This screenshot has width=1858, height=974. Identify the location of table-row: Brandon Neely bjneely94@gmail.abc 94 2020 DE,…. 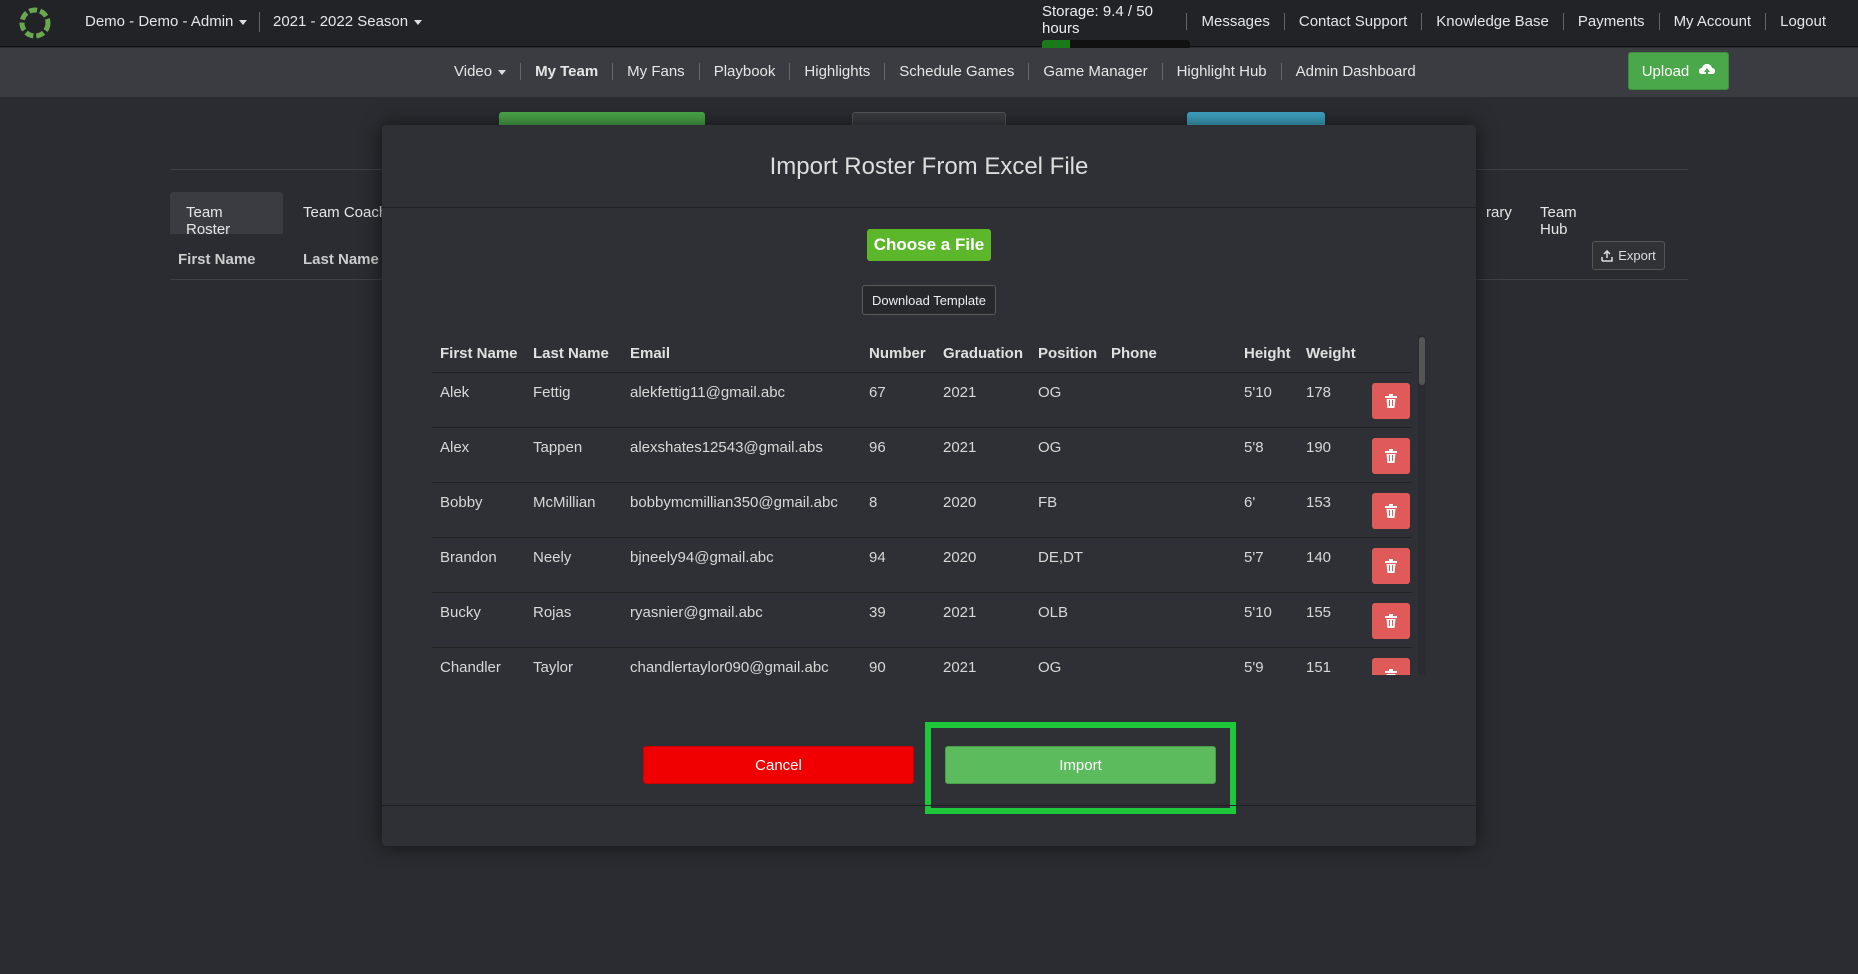
(922, 565).